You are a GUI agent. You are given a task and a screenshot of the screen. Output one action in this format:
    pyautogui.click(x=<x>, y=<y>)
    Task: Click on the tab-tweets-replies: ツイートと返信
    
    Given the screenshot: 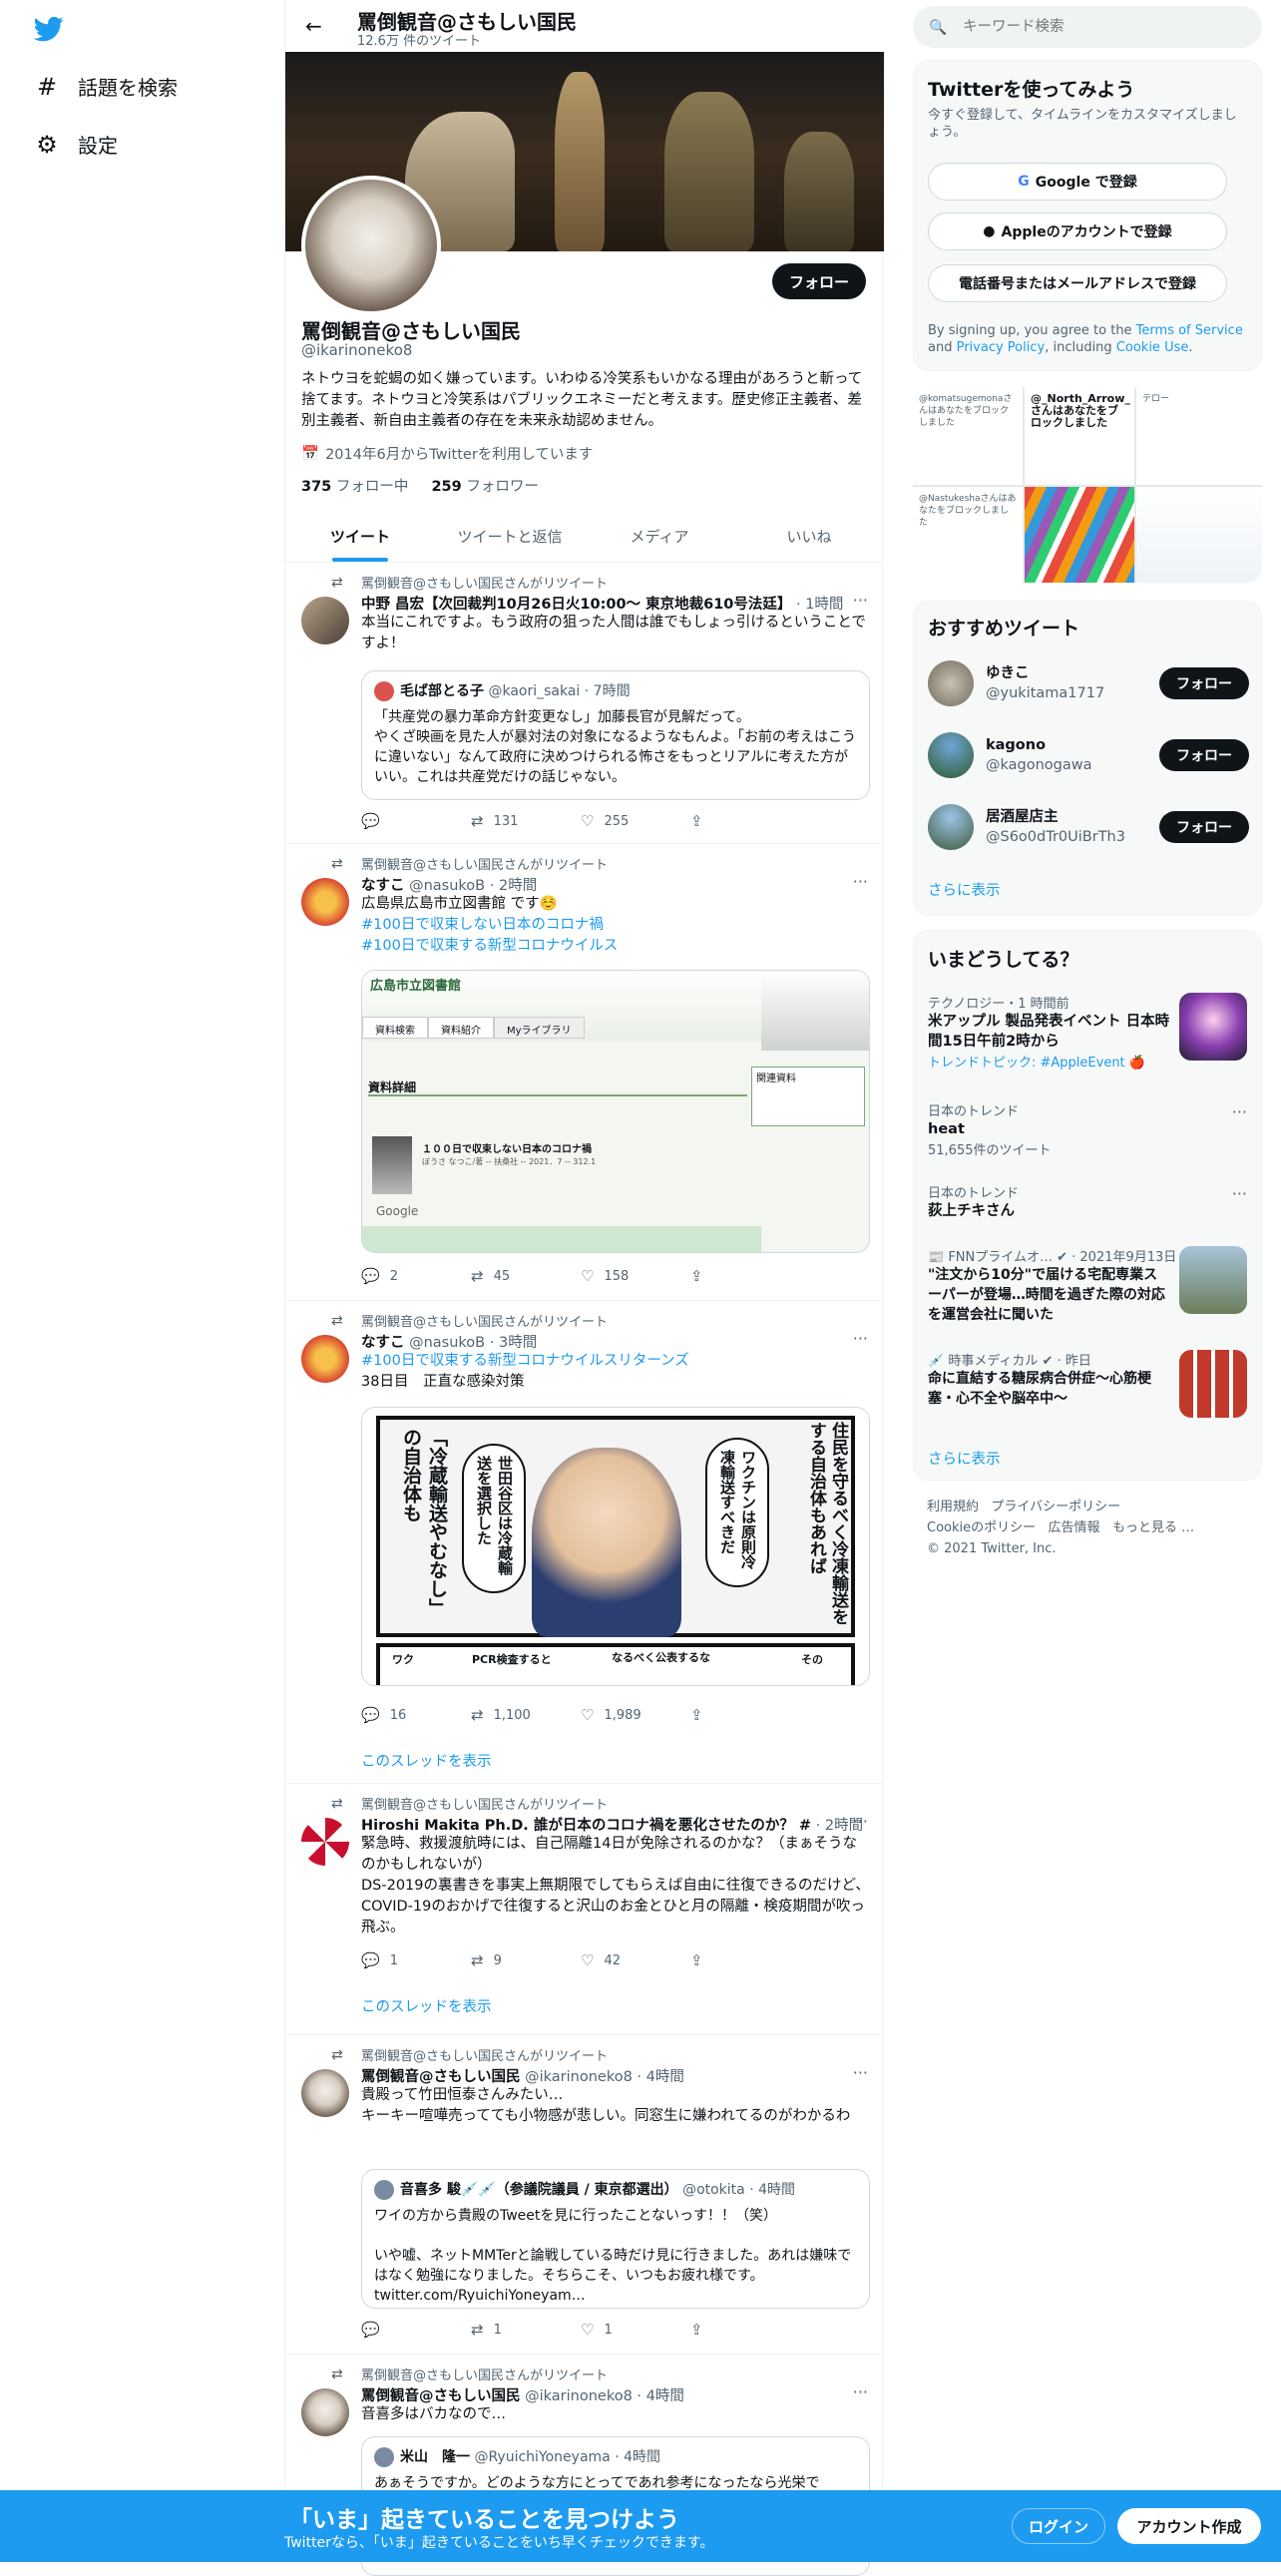 What is the action you would take?
    pyautogui.click(x=510, y=536)
    